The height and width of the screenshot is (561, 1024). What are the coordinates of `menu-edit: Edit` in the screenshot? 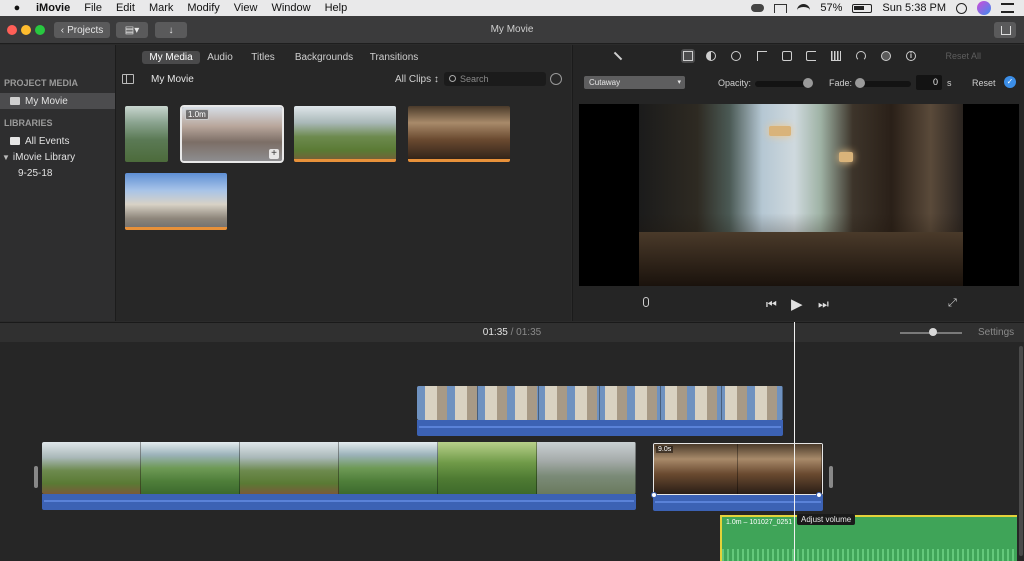 It's located at (125, 8).